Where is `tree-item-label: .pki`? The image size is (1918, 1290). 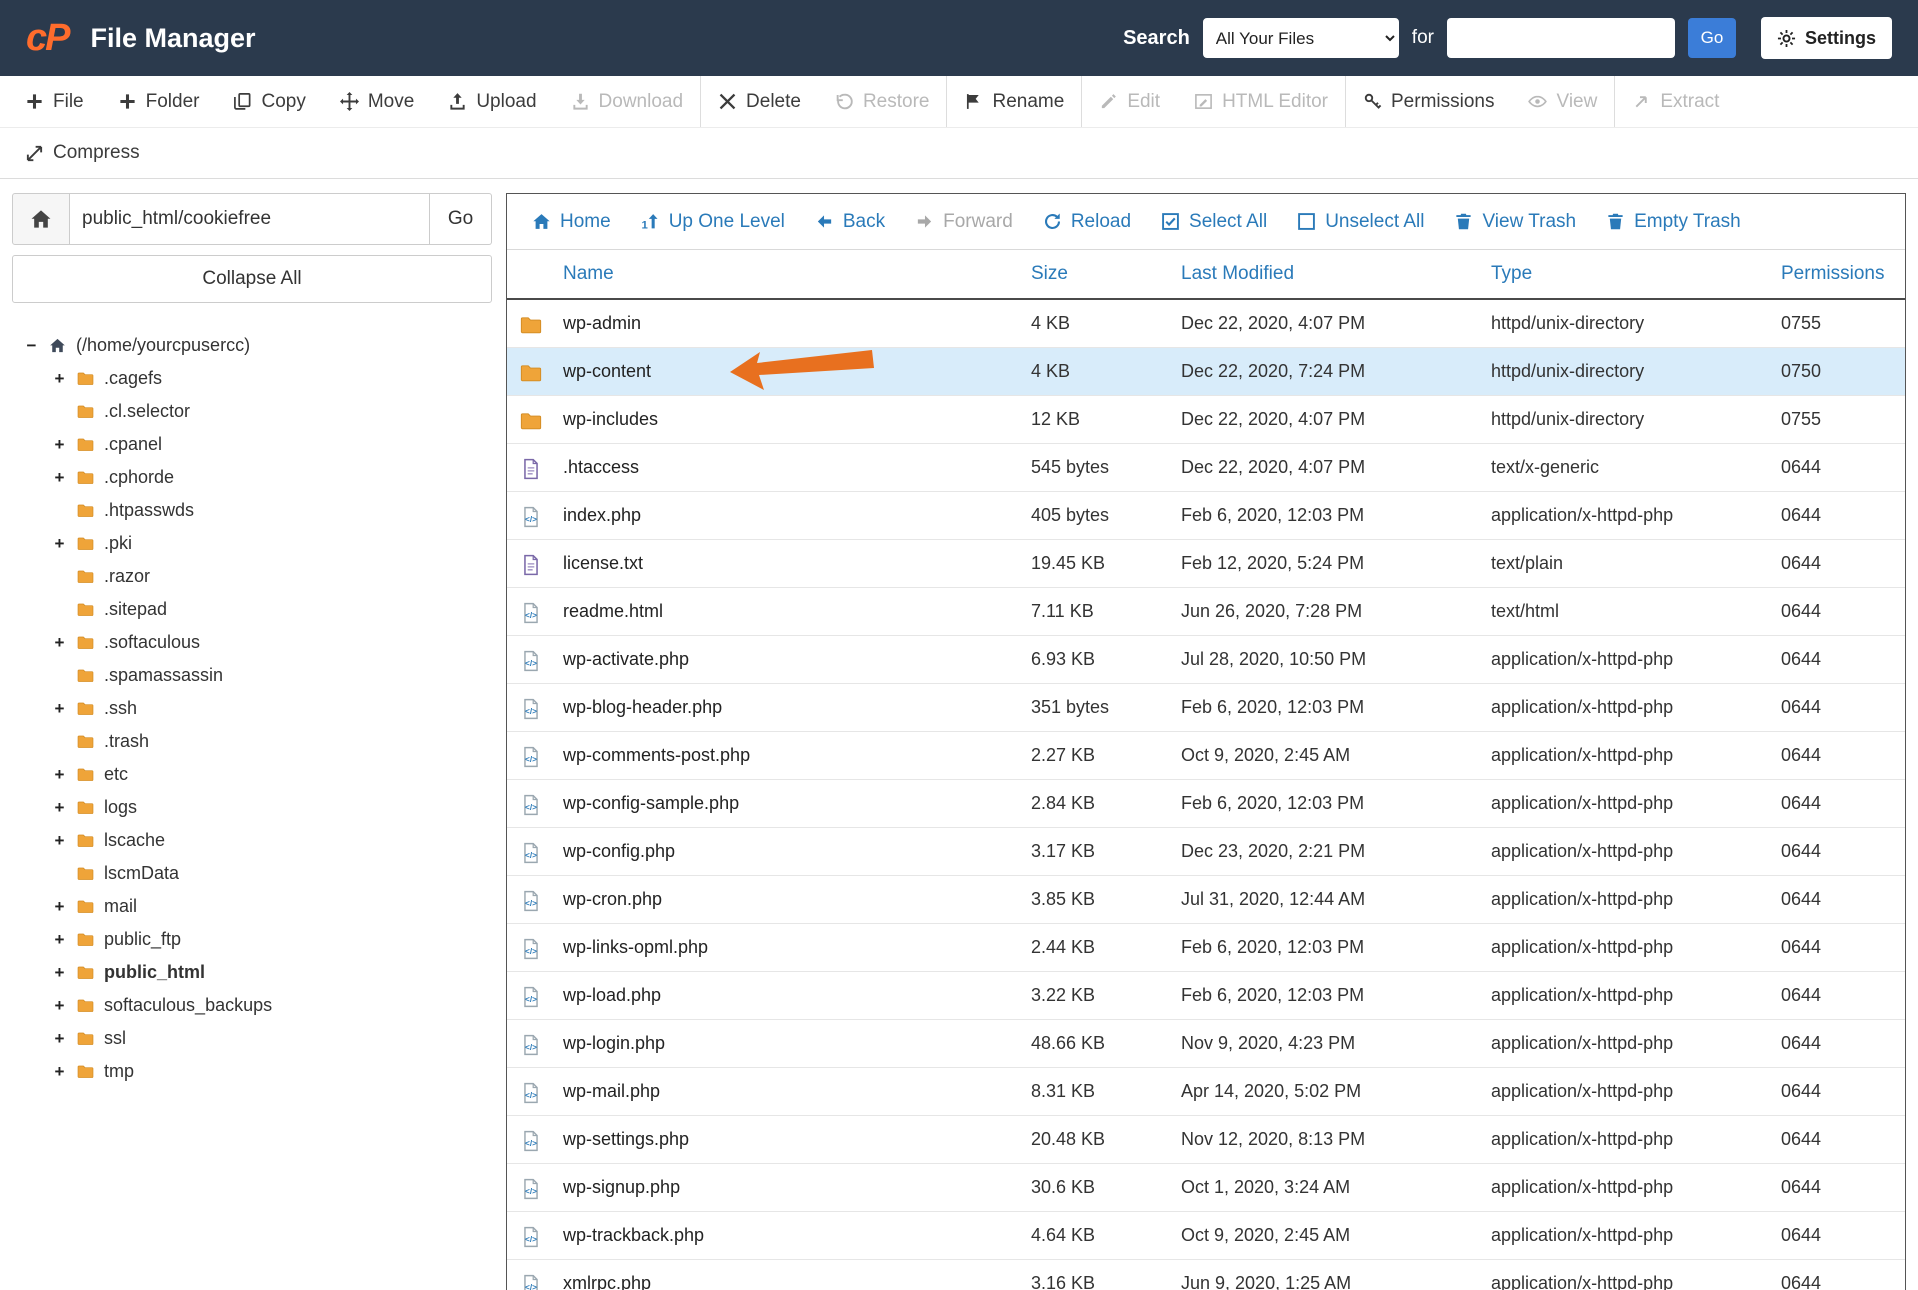 tree-item-label: .pki is located at coordinates (118, 543).